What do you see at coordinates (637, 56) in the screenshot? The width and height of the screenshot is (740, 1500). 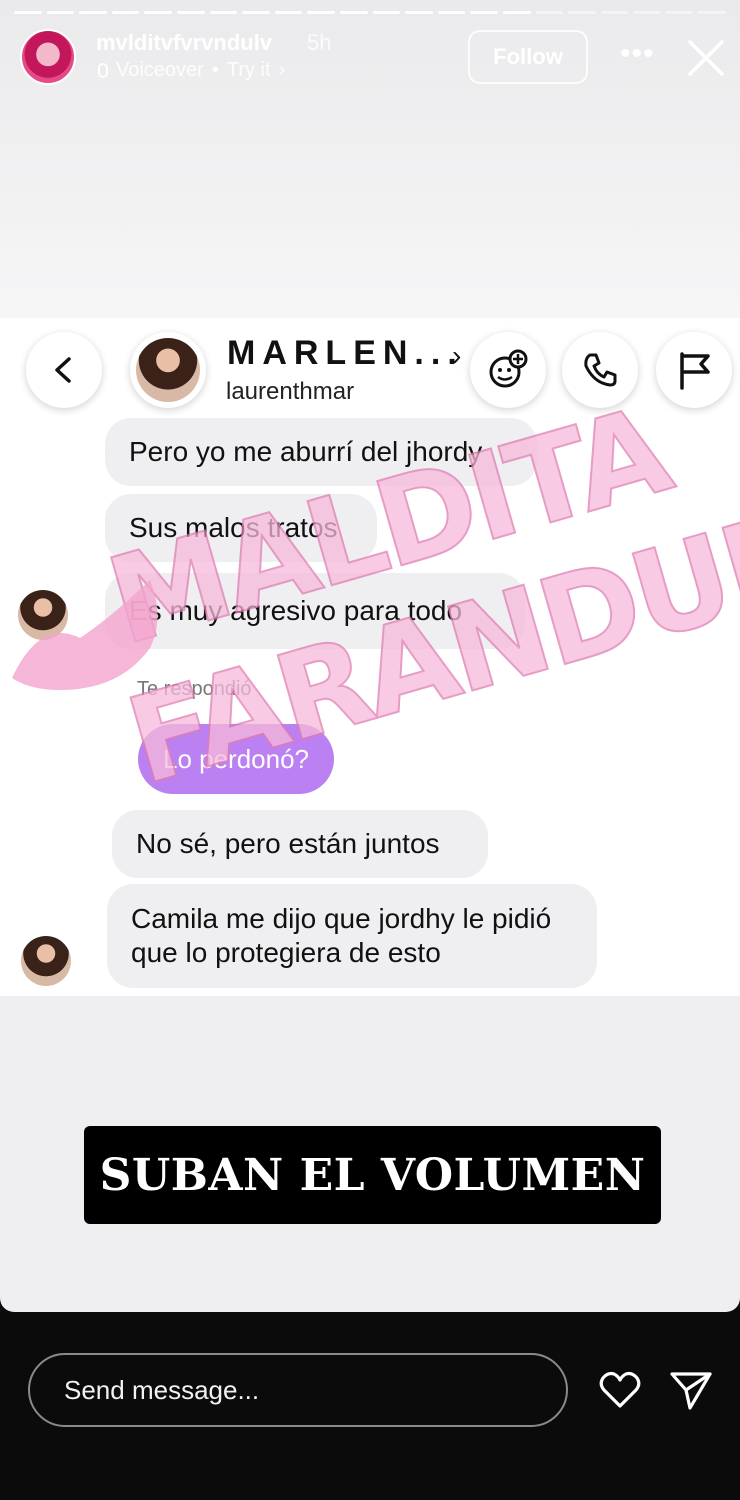 I see `more-horizontal-icon: •••` at bounding box center [637, 56].